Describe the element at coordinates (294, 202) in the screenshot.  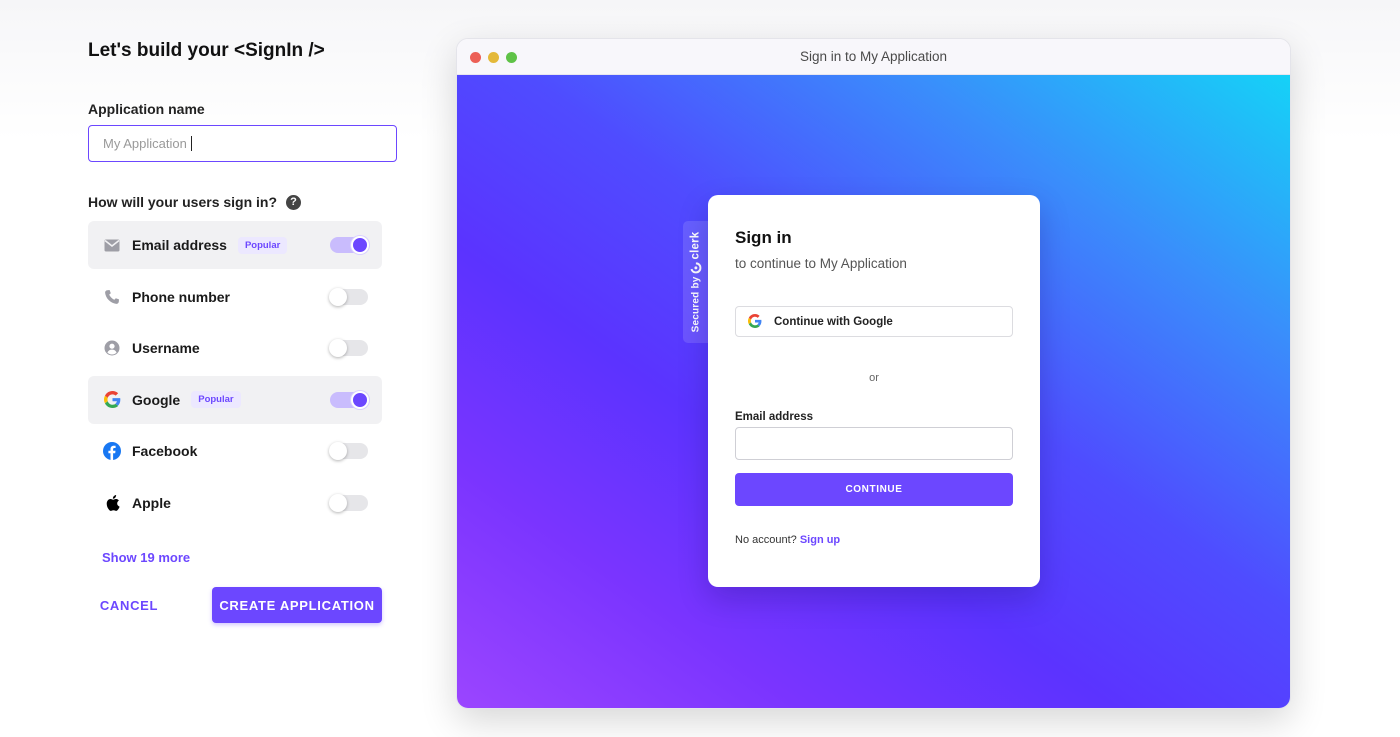
I see `question-circle-icon: ?` at that location.